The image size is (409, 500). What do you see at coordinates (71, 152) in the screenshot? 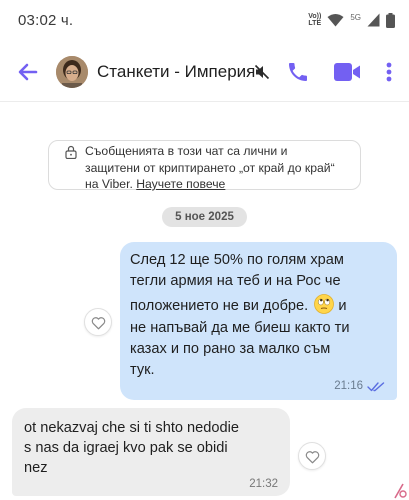
I see `lock-icon` at bounding box center [71, 152].